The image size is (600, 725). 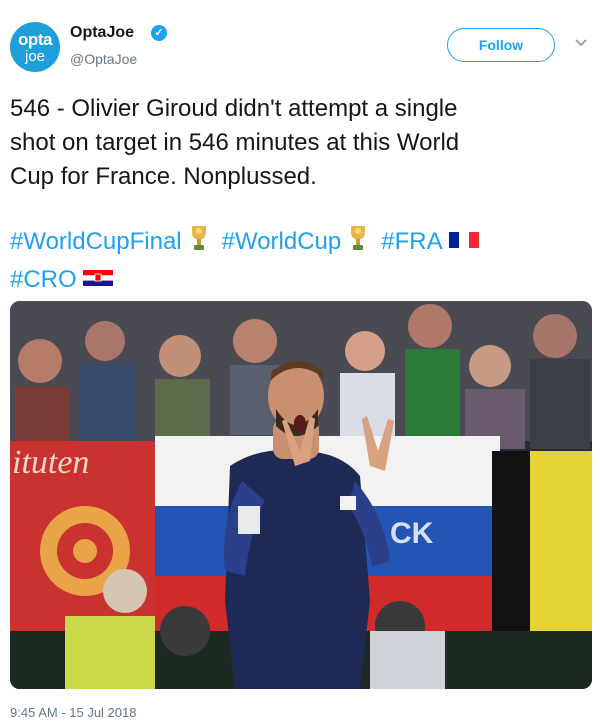 I want to click on chevron-down-icon, so click(x=581, y=43).